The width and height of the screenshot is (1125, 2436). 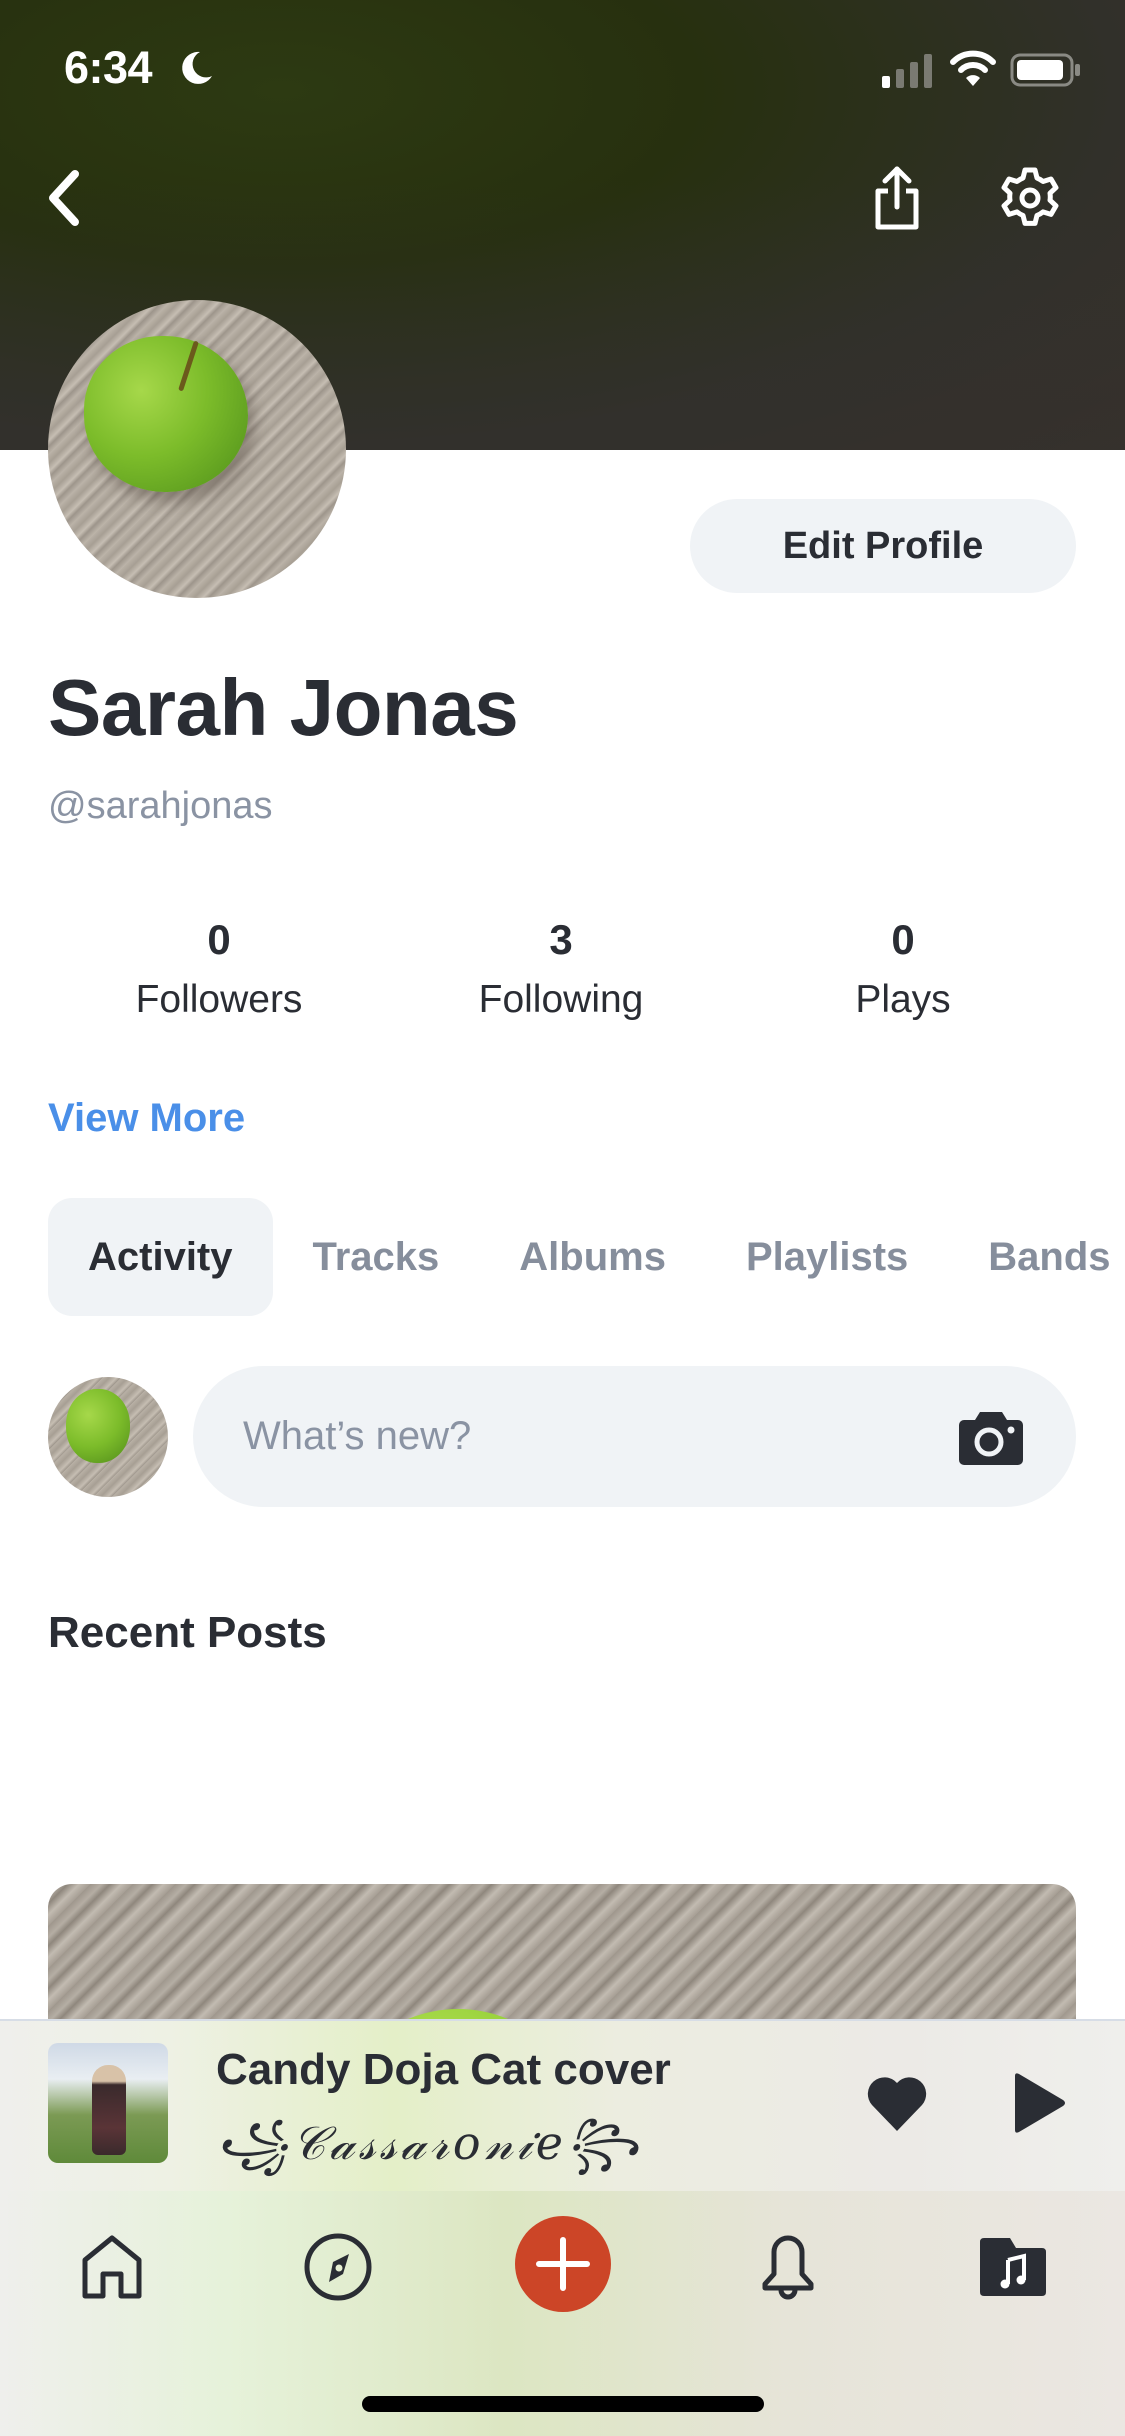 I want to click on wifi-icon, so click(x=973, y=68).